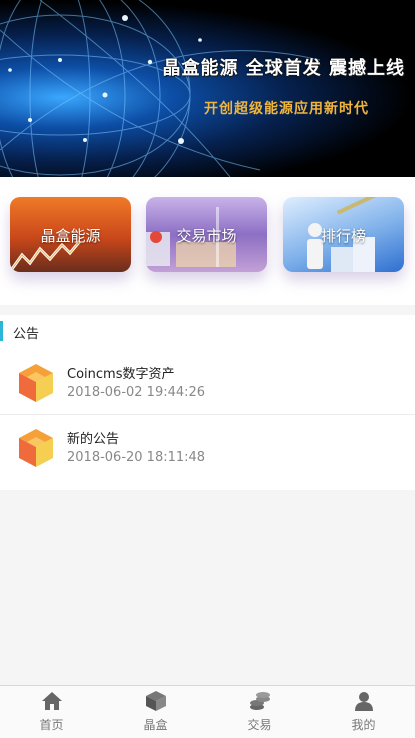 Image resolution: width=415 pixels, height=738 pixels. Describe the element at coordinates (121, 374) in the screenshot. I see `notice-item-title: Coincms数字资产` at that location.